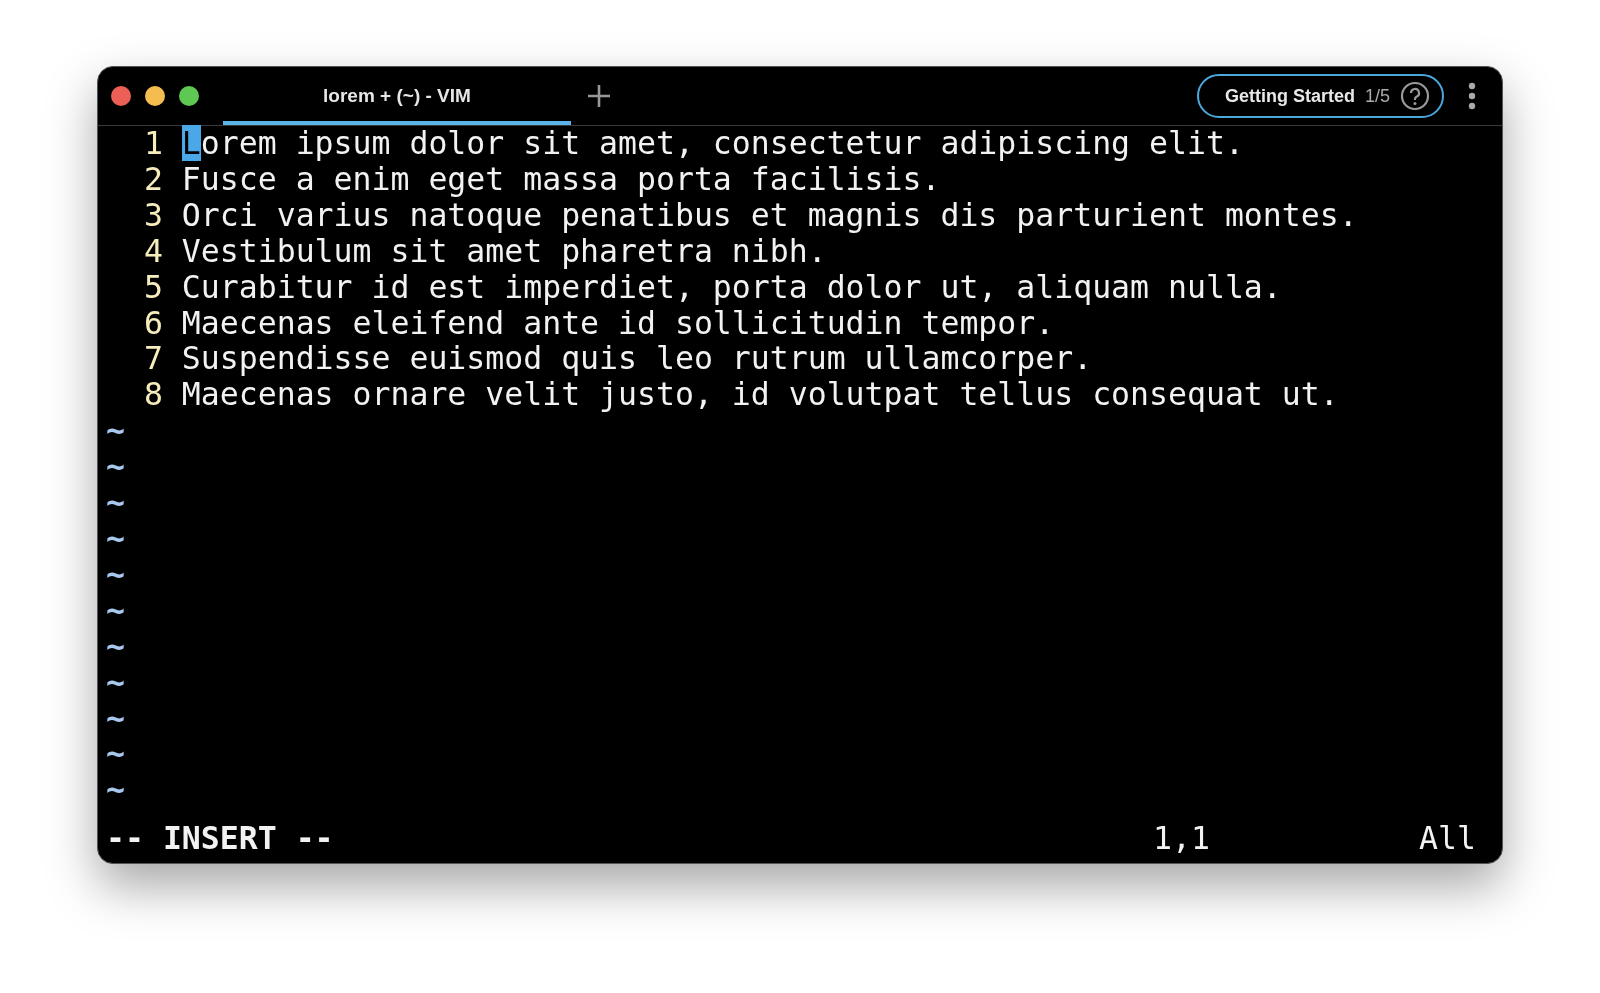  I want to click on line-number: 5, so click(152, 287).